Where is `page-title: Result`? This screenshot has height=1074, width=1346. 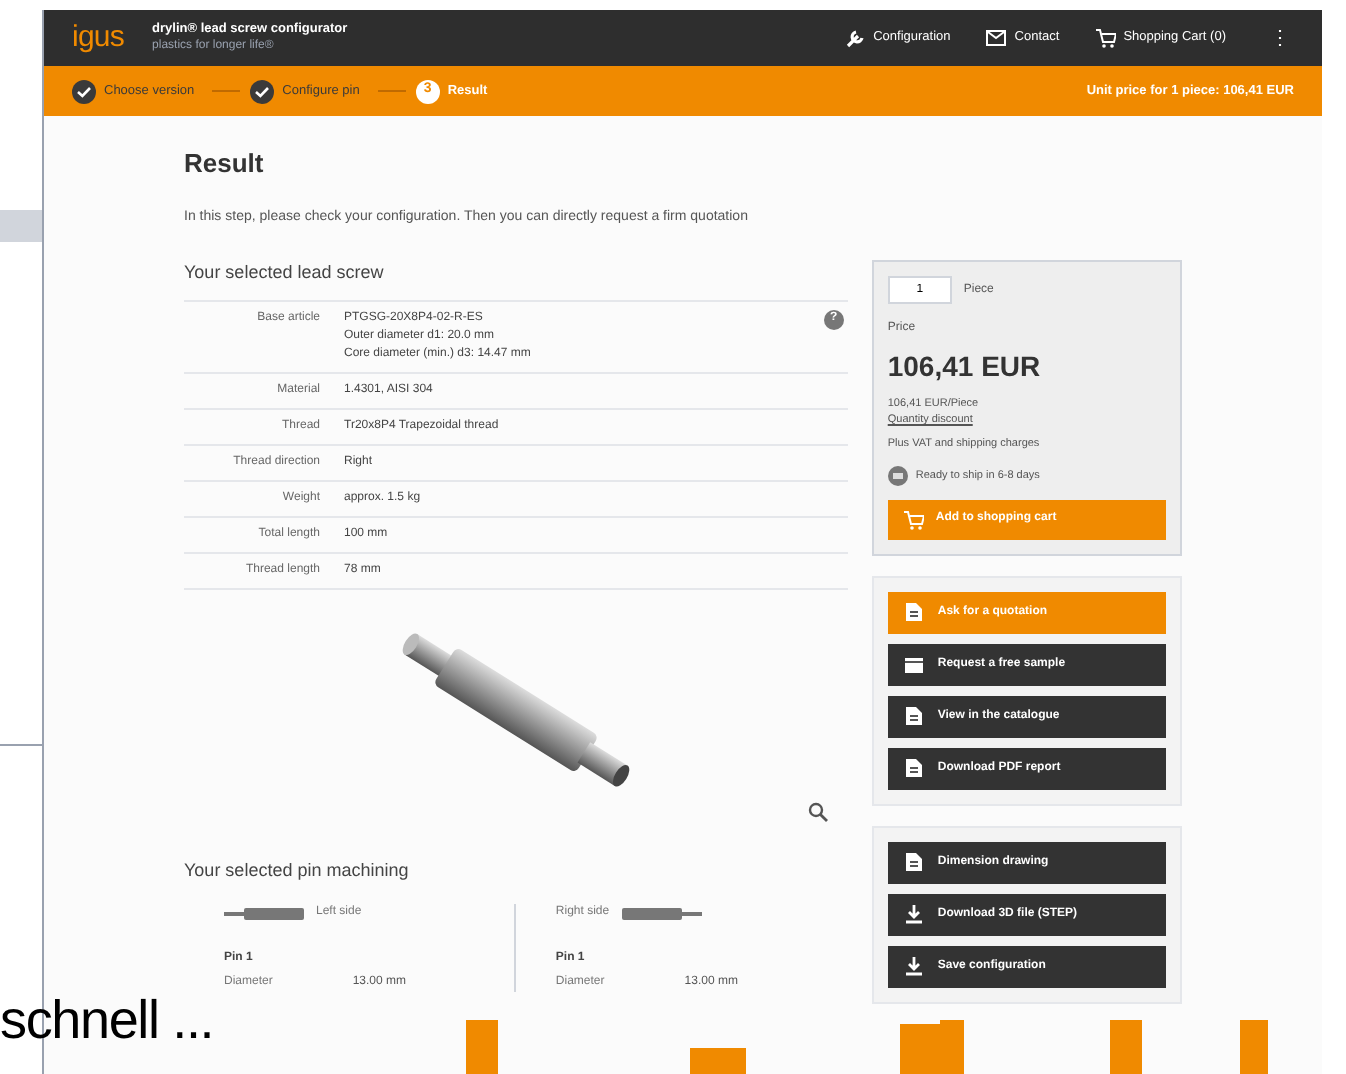 page-title: Result is located at coordinates (225, 164).